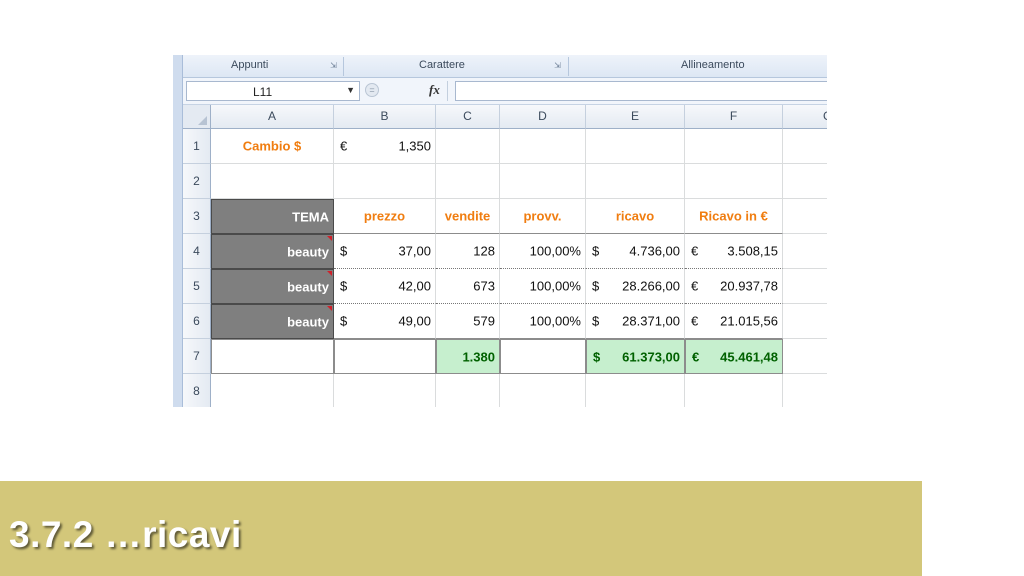 This screenshot has width=1024, height=576. Describe the element at coordinates (385, 356) in the screenshot. I see `cell-b7` at that location.